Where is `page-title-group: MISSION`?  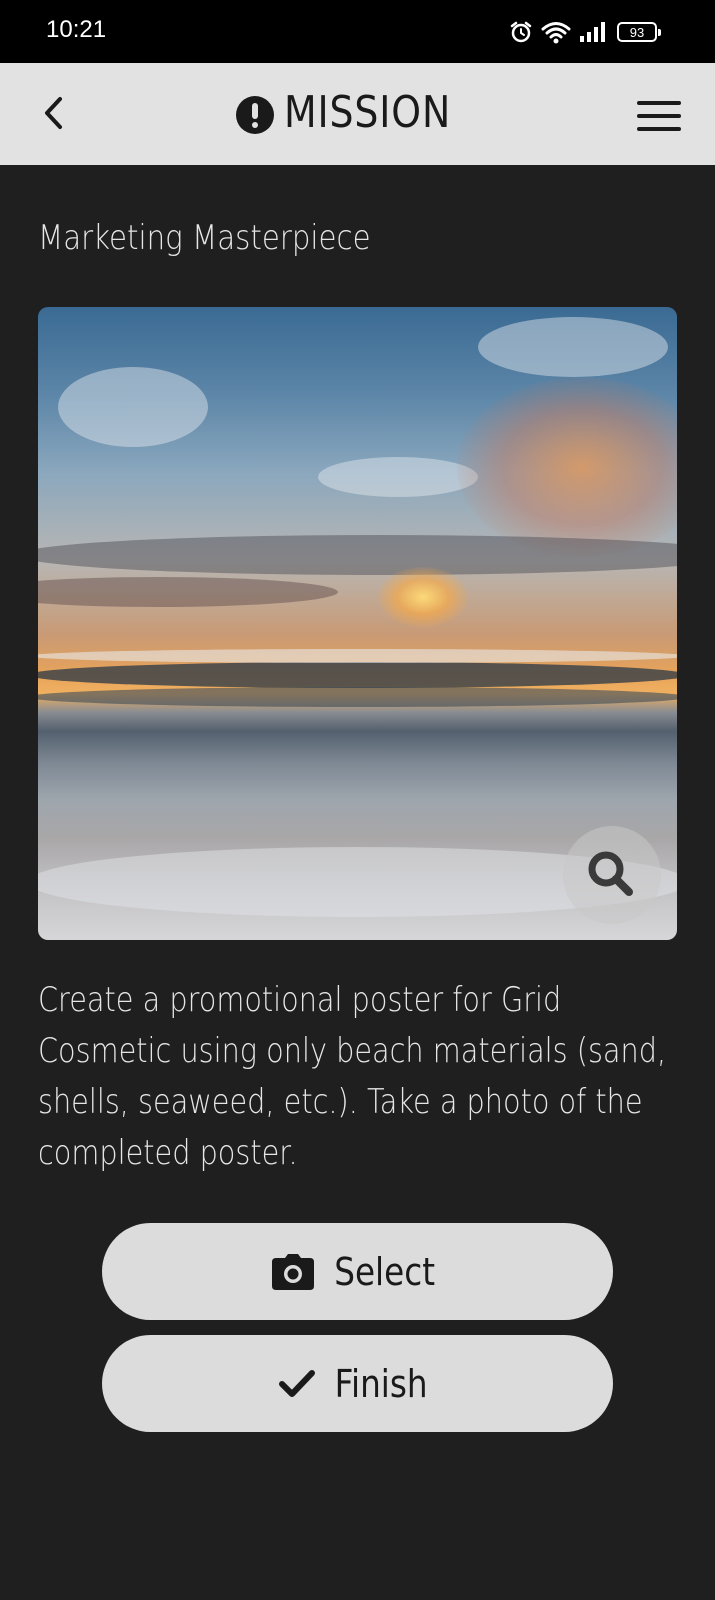 page-title-group: MISSION is located at coordinates (357, 112).